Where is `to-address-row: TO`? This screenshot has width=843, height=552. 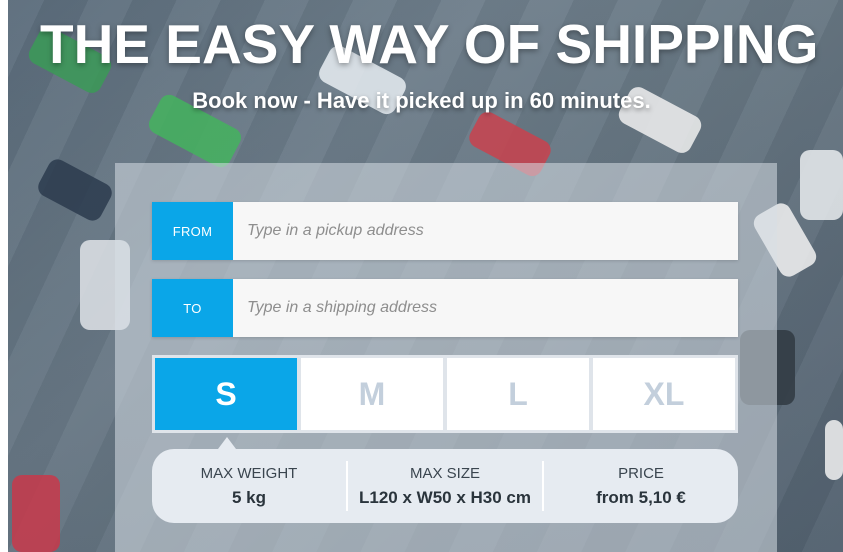 to-address-row: TO is located at coordinates (445, 308).